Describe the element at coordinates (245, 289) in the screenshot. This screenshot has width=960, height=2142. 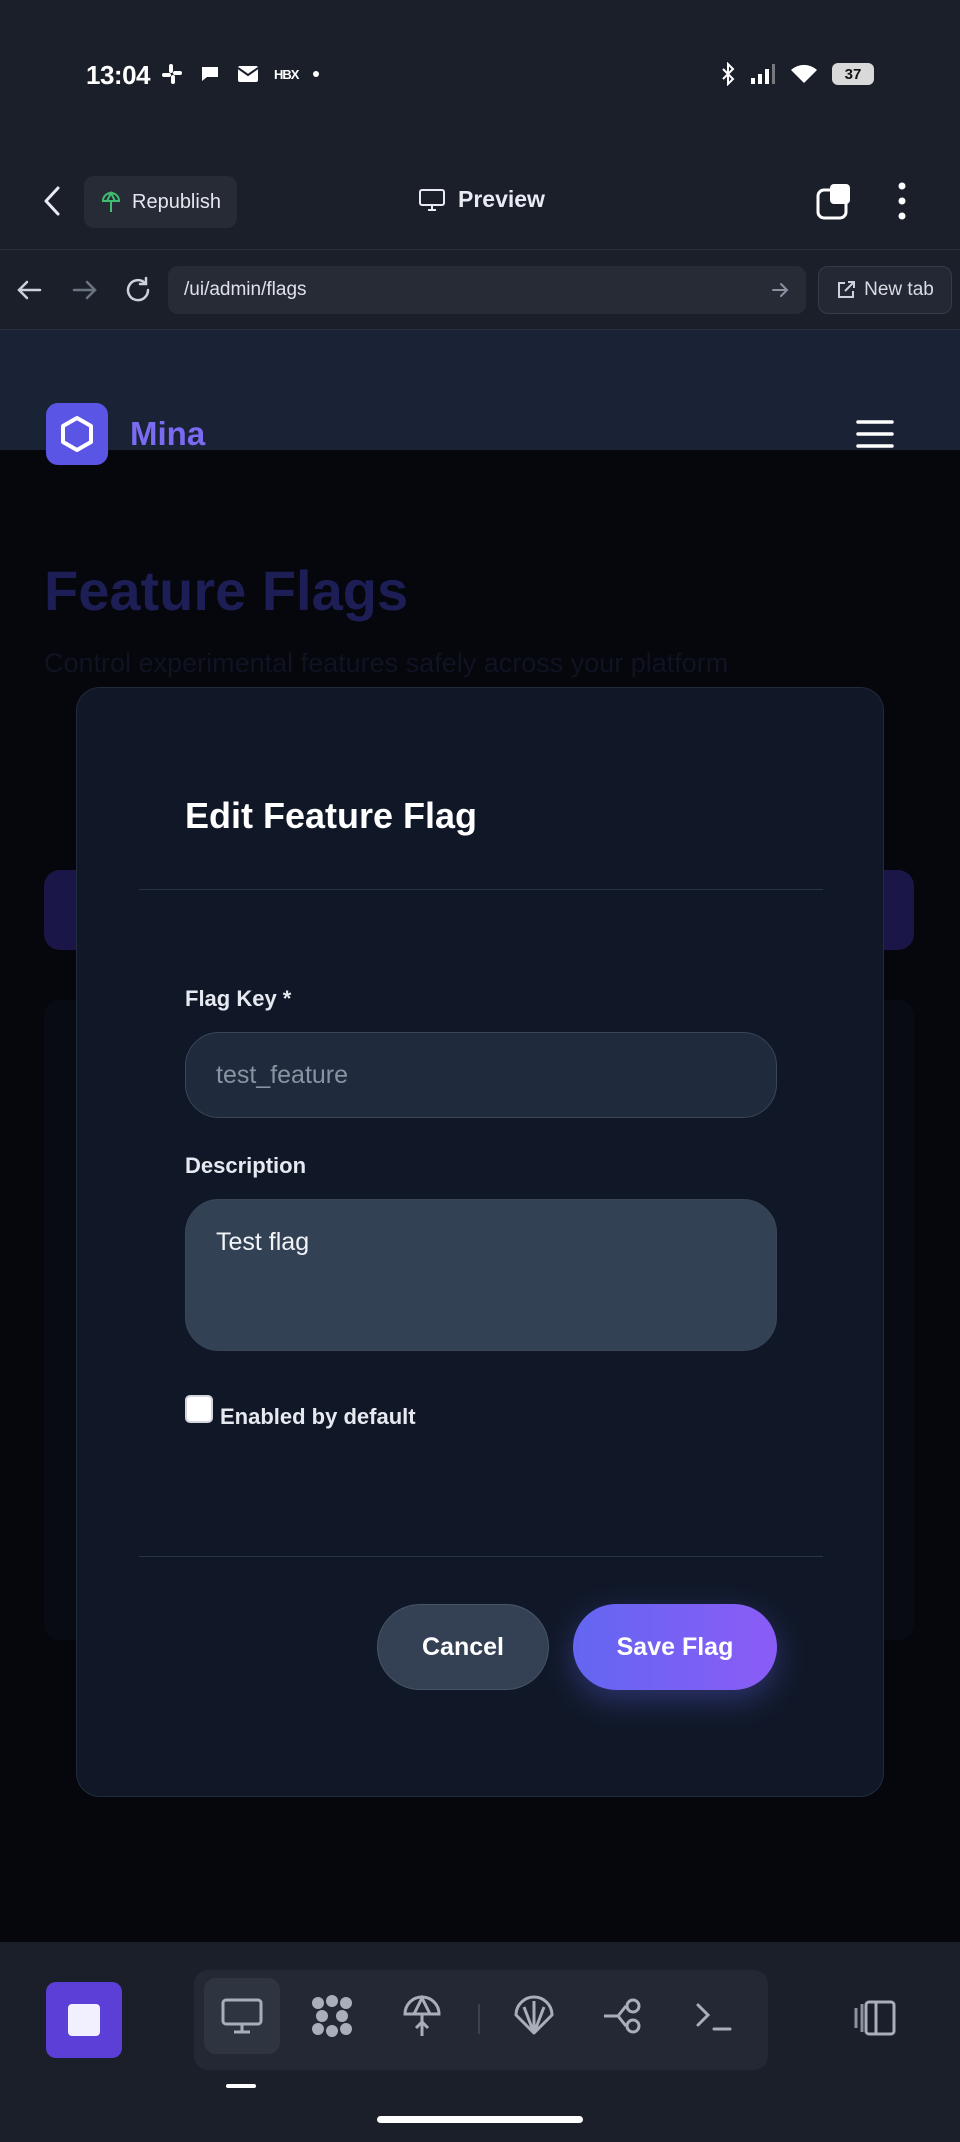
I see `url-text: /ui/admin/flags` at that location.